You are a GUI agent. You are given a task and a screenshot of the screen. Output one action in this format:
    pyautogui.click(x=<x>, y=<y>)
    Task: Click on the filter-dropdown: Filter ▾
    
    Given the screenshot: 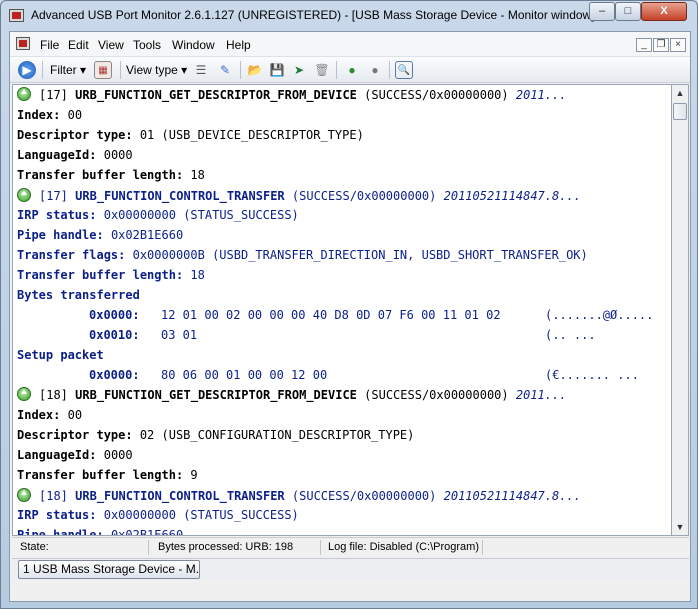 What is the action you would take?
    pyautogui.click(x=68, y=70)
    